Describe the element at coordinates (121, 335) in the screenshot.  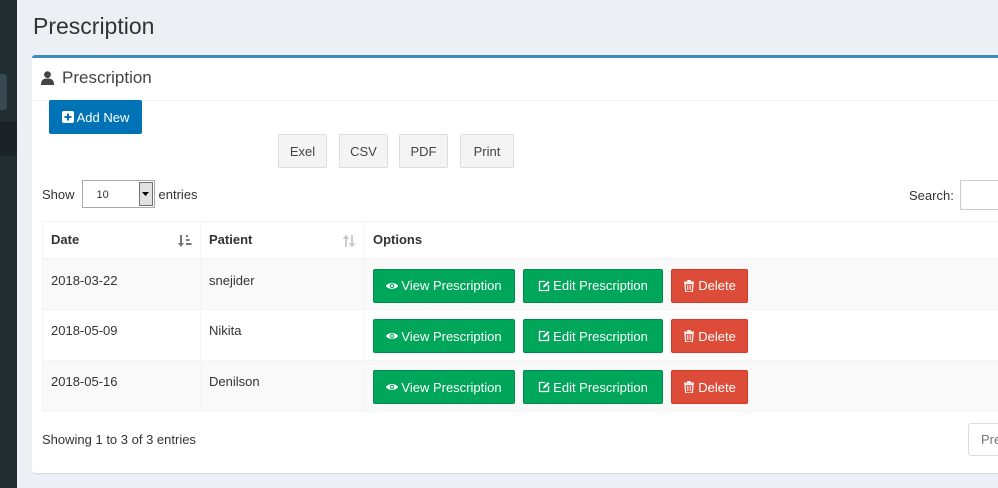
I see `date-cell: 2018-05-09` at that location.